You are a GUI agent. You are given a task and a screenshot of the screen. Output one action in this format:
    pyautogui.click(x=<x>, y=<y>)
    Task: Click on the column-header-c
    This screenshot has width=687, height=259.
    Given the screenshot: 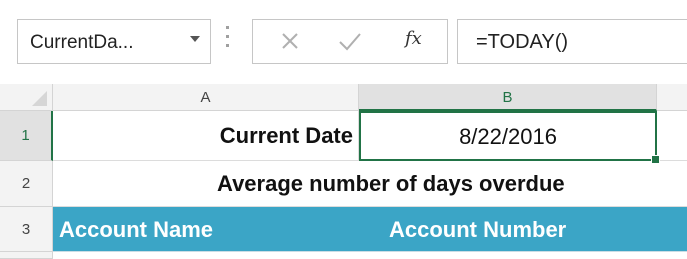 What is the action you would take?
    pyautogui.click(x=672, y=97)
    